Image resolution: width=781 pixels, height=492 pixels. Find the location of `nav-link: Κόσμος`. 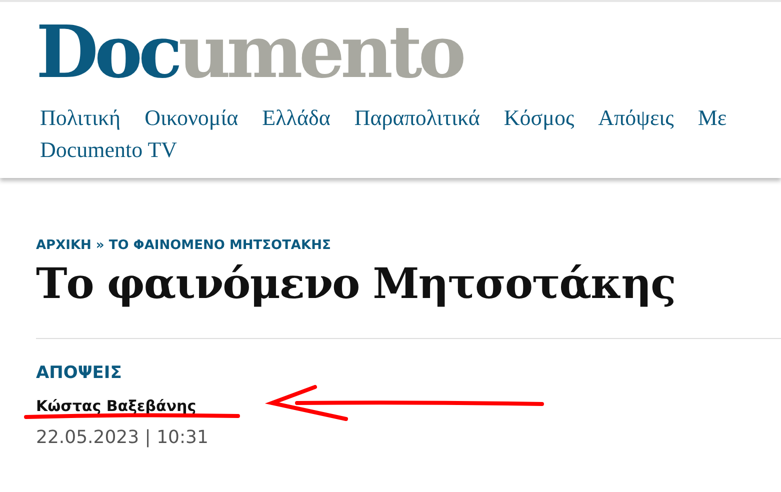

nav-link: Κόσμος is located at coordinates (539, 118).